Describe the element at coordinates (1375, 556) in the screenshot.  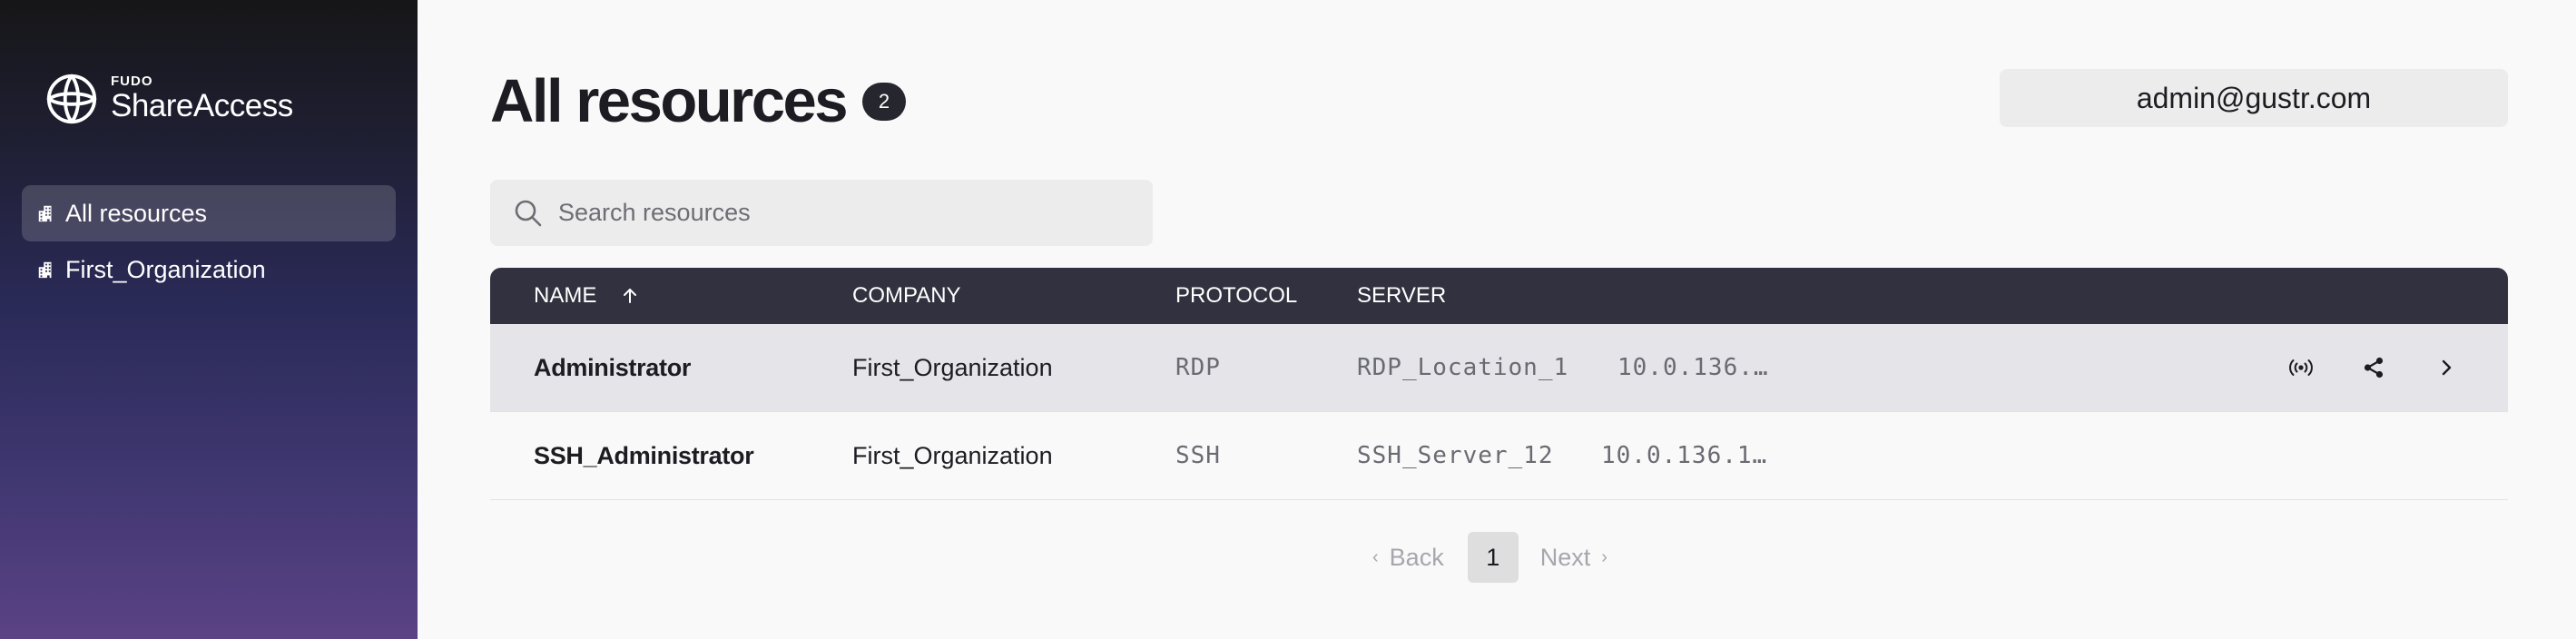
I see `chevron-left-icon: ‹` at that location.